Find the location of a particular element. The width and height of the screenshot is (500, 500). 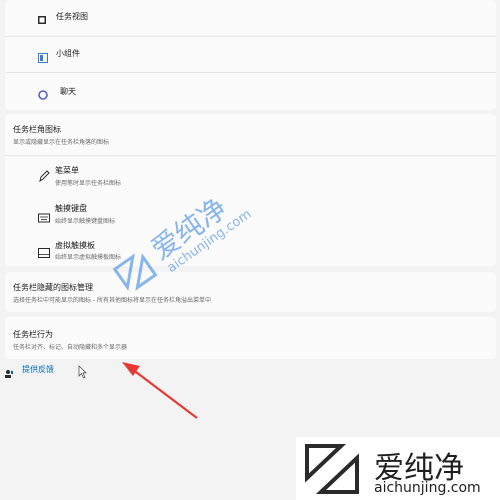

corner-watermark-url: aichunjing.com is located at coordinates (427, 488).